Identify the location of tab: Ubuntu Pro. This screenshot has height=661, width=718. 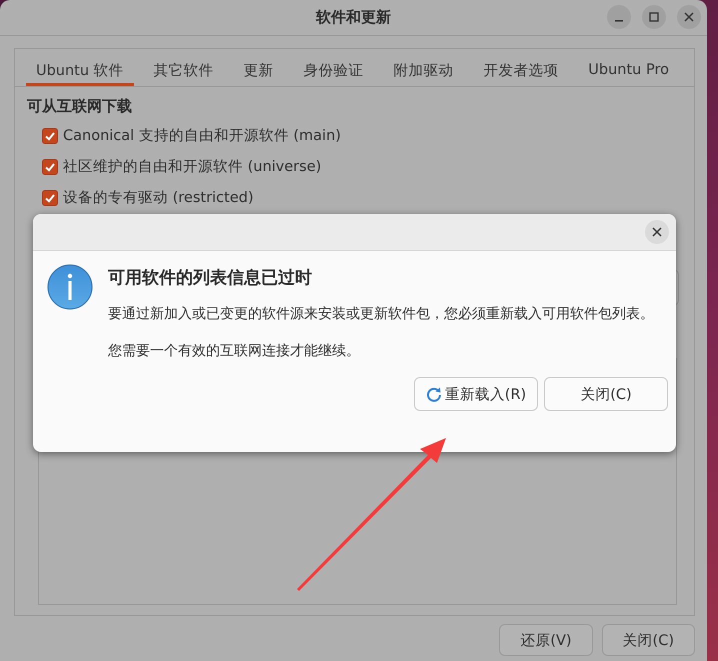
(628, 67).